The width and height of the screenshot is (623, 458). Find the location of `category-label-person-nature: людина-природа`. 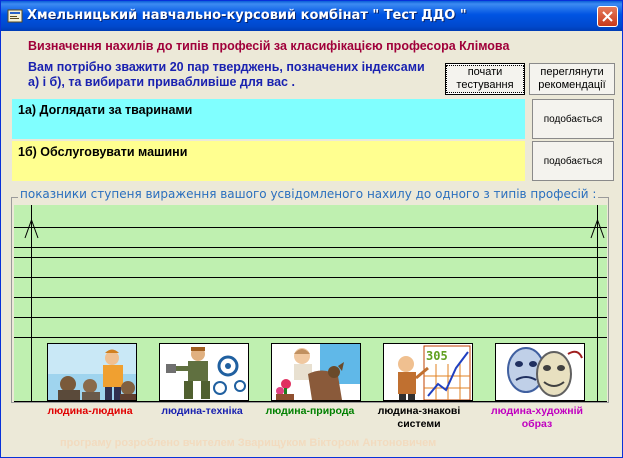

category-label-person-nature: людина-природа is located at coordinates (310, 411).